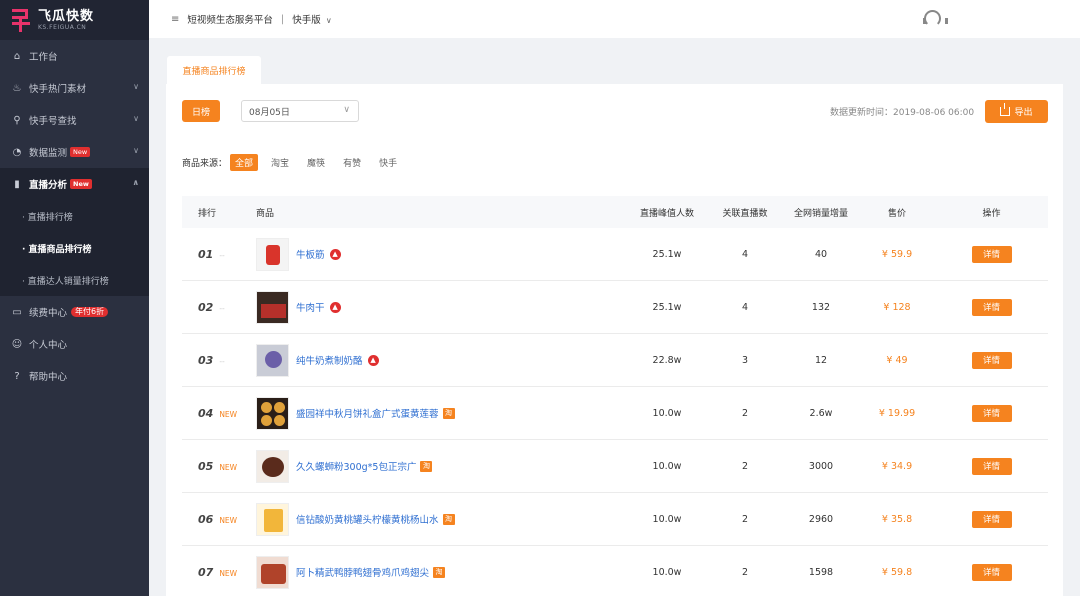  I want to click on sidebar-item-data-monitor: ◔ 数据监测 New ∨, so click(74, 152).